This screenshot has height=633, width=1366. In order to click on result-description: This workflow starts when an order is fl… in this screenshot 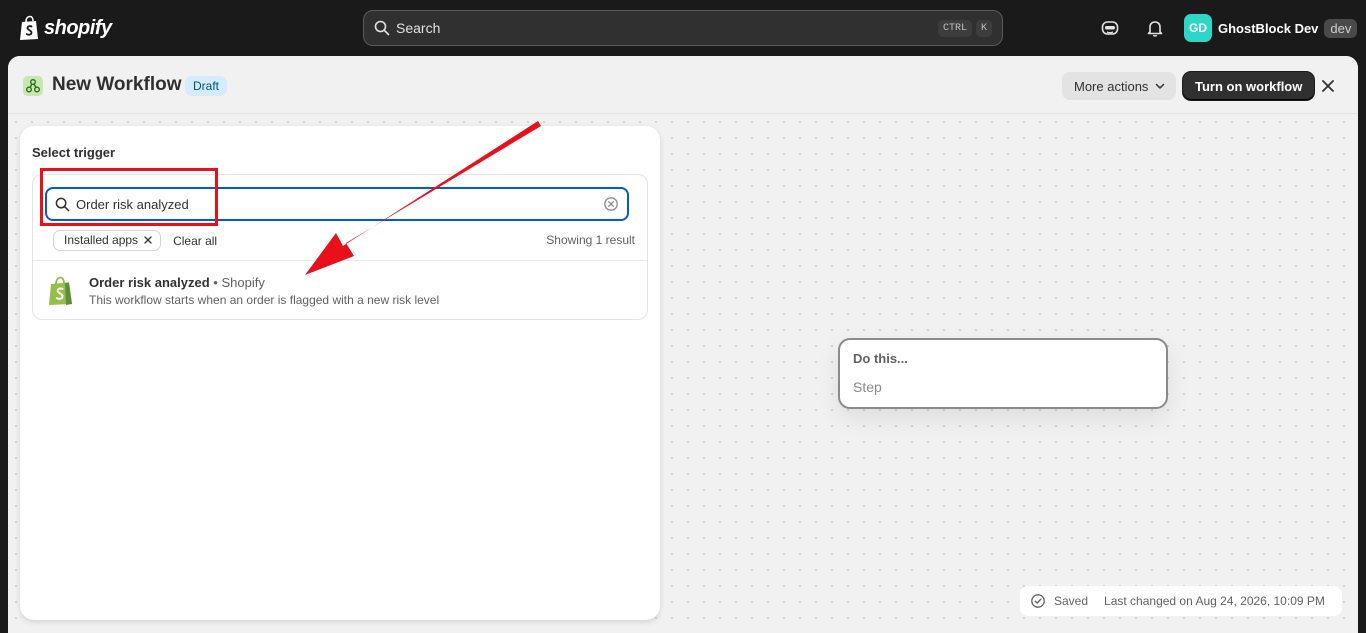, I will do `click(264, 300)`.